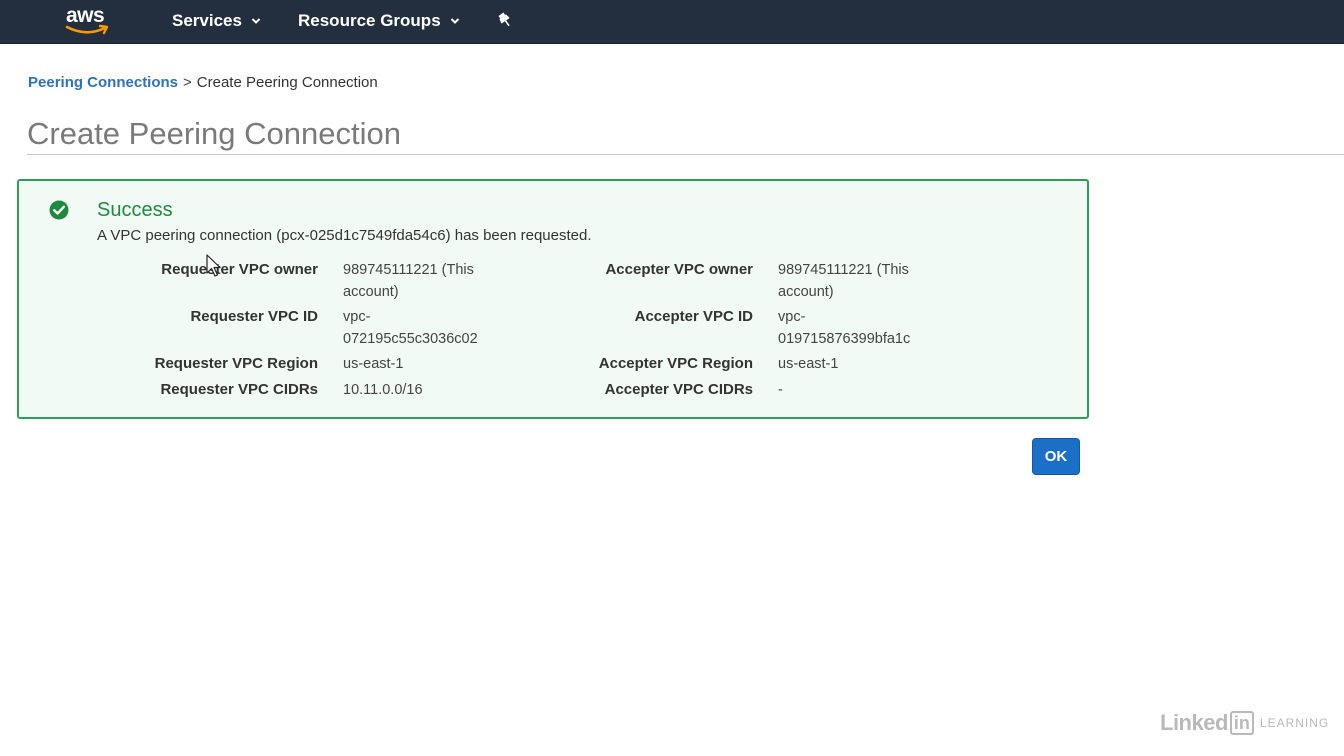 The image size is (1344, 756). I want to click on aws-smile-icon, so click(87, 29).